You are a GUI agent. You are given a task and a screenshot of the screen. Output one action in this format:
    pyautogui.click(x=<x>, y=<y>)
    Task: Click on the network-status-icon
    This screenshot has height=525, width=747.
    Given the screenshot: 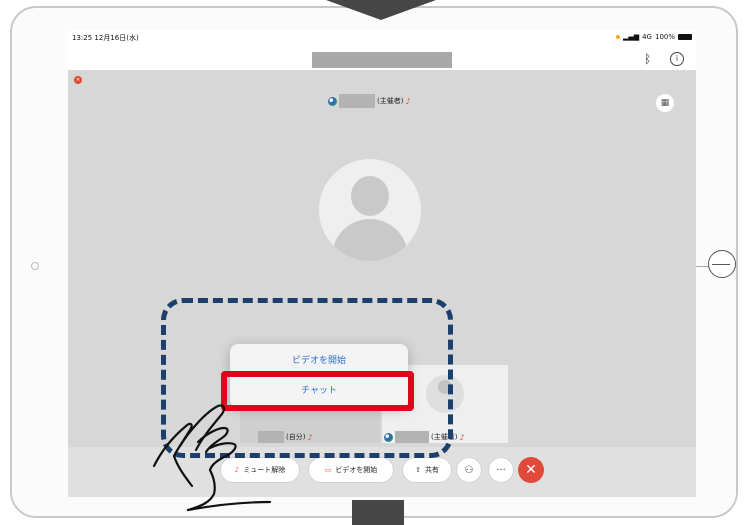 What is the action you would take?
    pyautogui.click(x=332, y=101)
    